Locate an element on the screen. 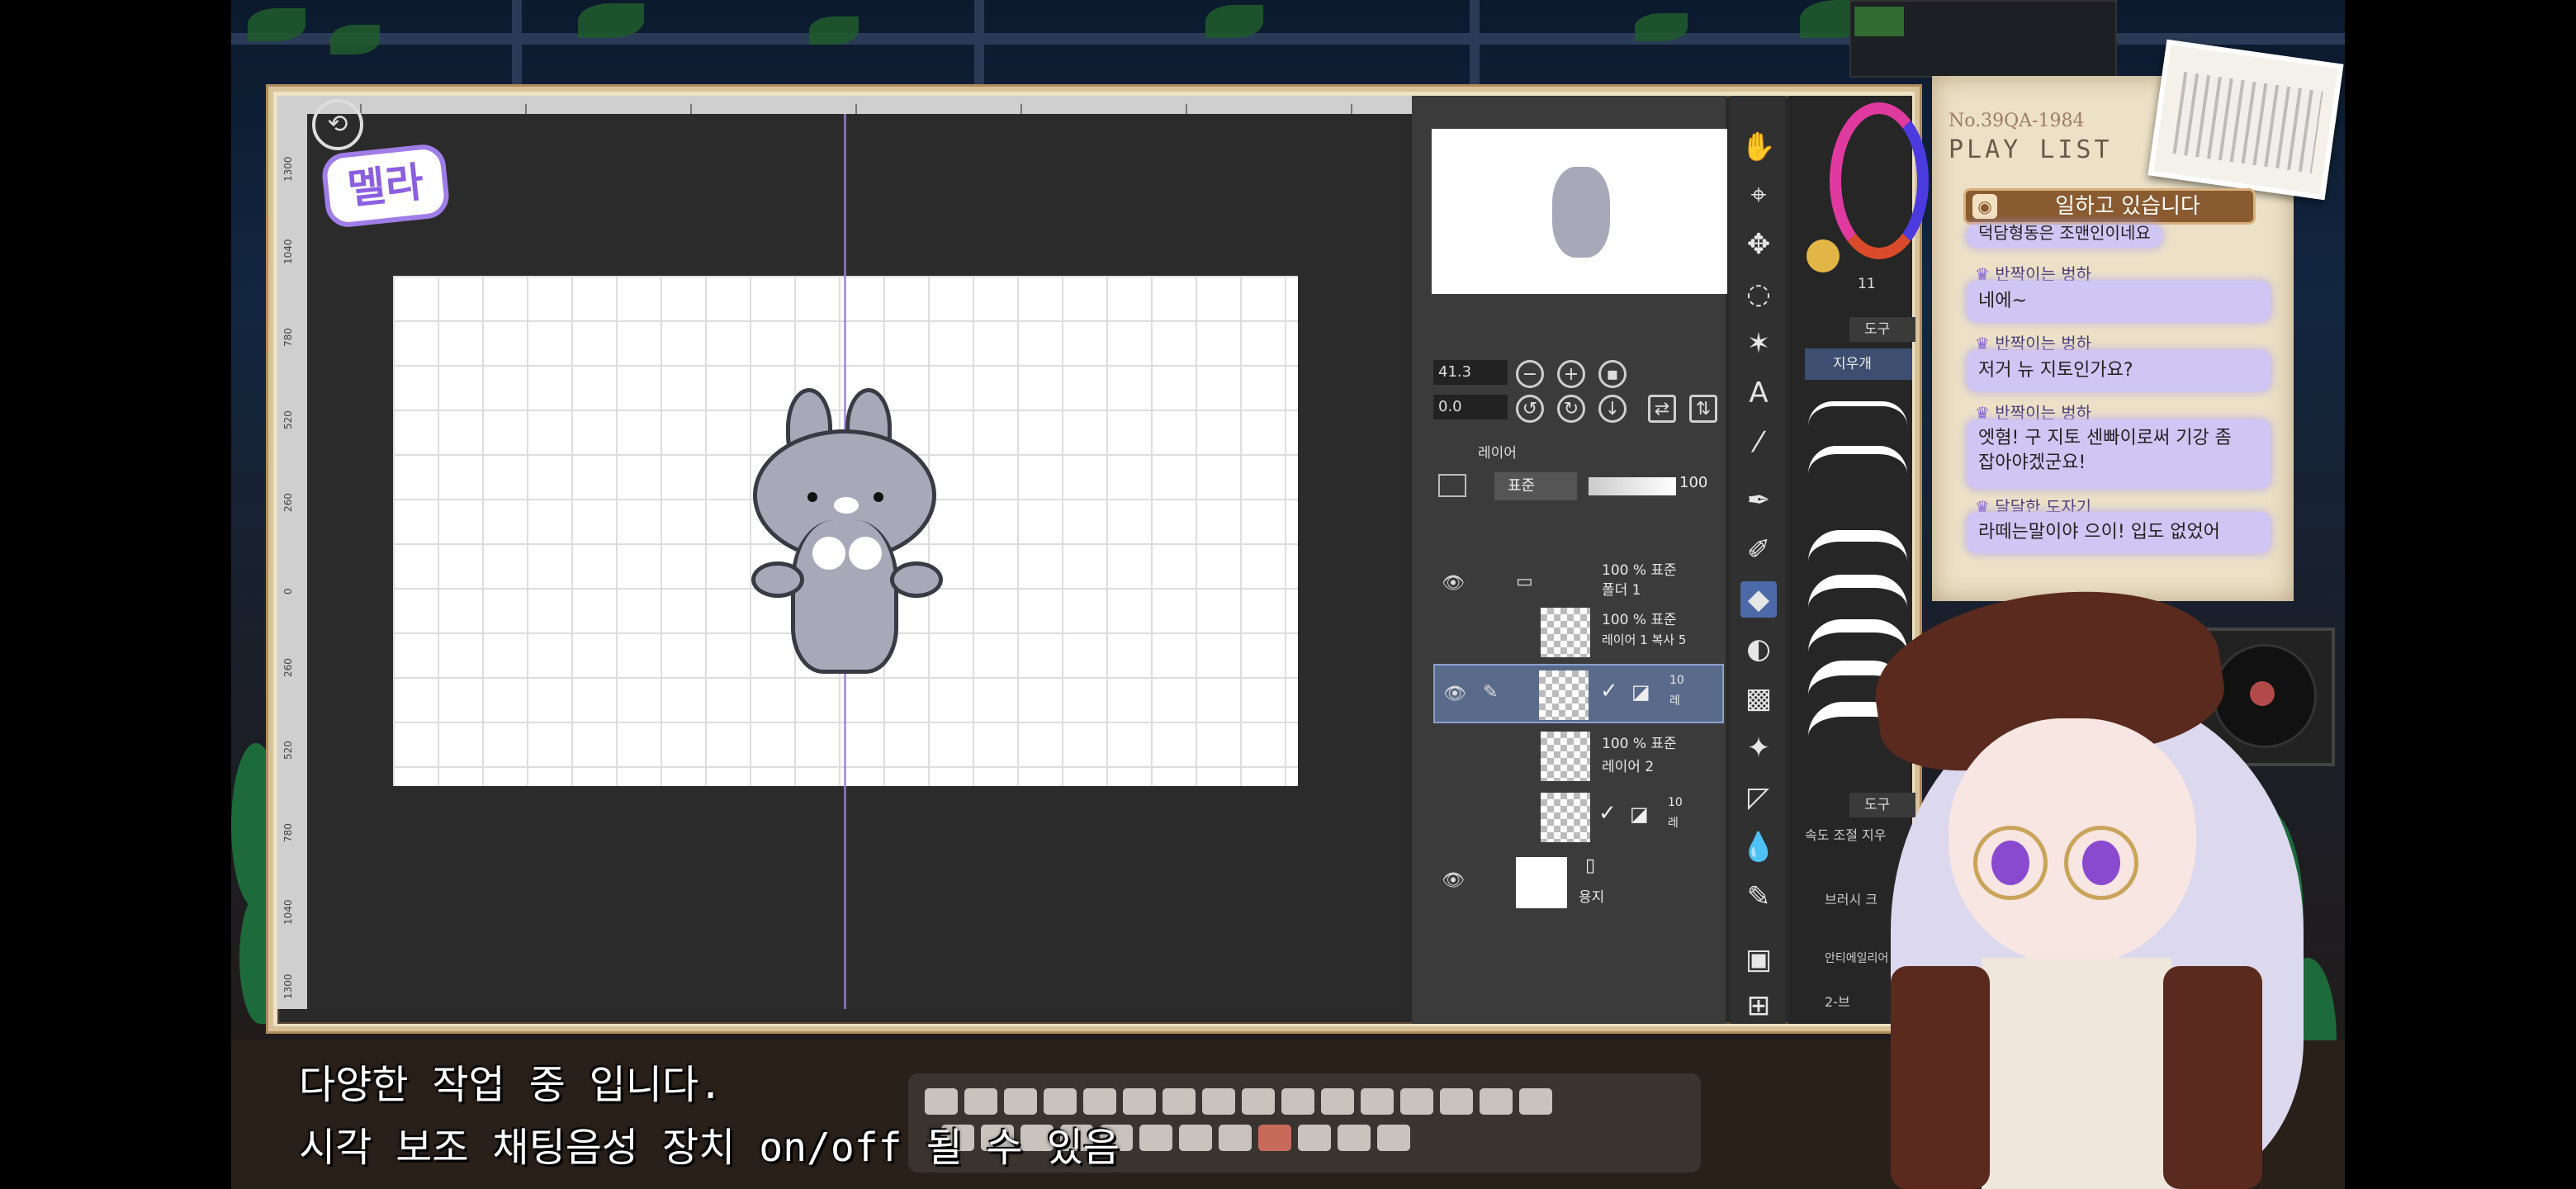 Image resolution: width=2576 pixels, height=1189 pixels. clipping-icon: ◪ is located at coordinates (1639, 814).